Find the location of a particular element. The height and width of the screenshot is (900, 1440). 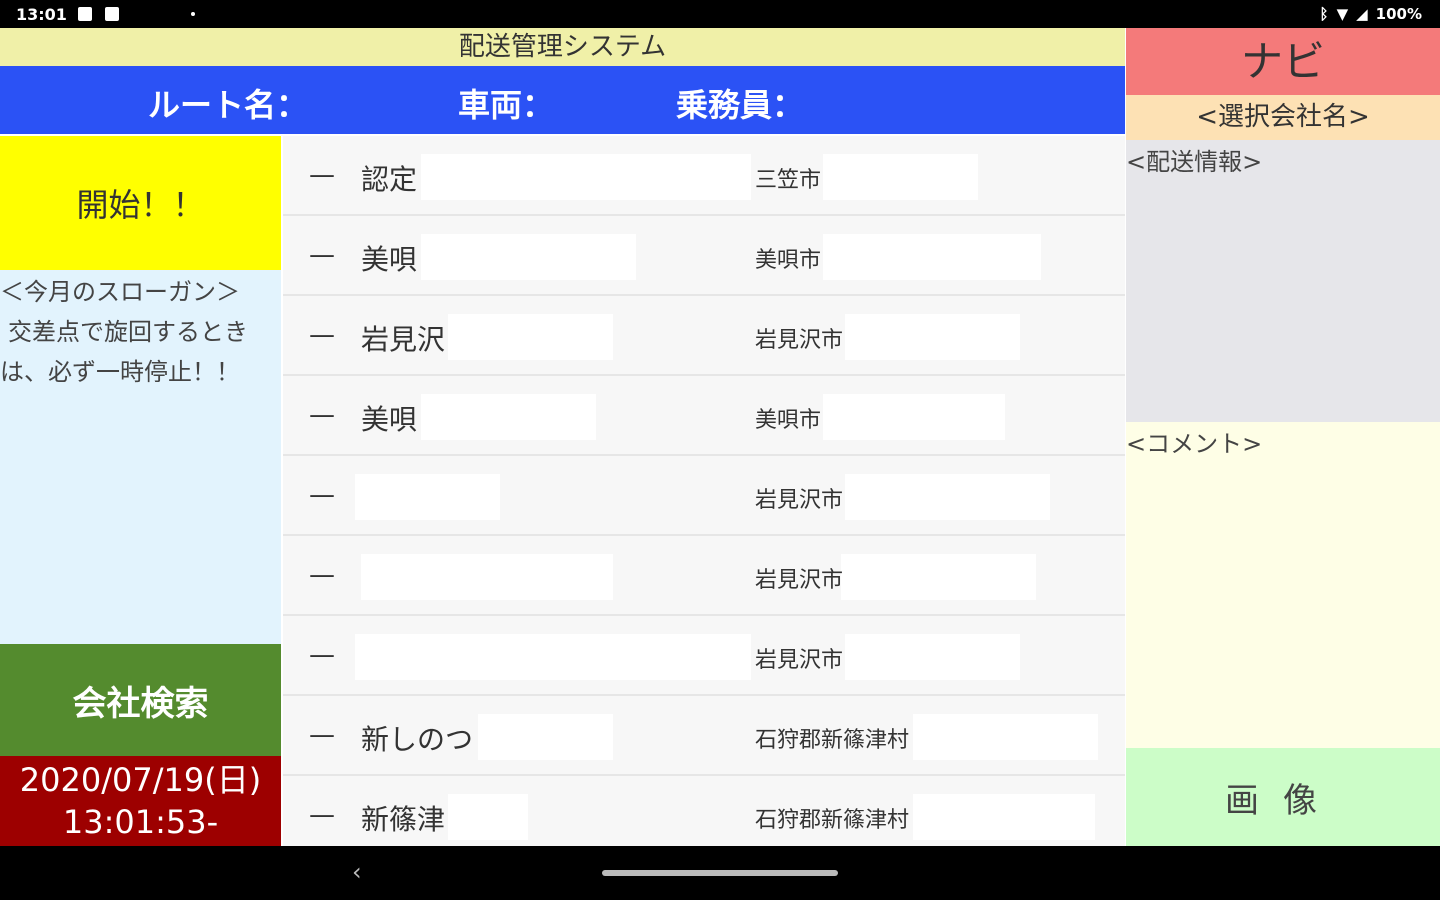

comment-label: <コメント> is located at coordinates (1194, 444).